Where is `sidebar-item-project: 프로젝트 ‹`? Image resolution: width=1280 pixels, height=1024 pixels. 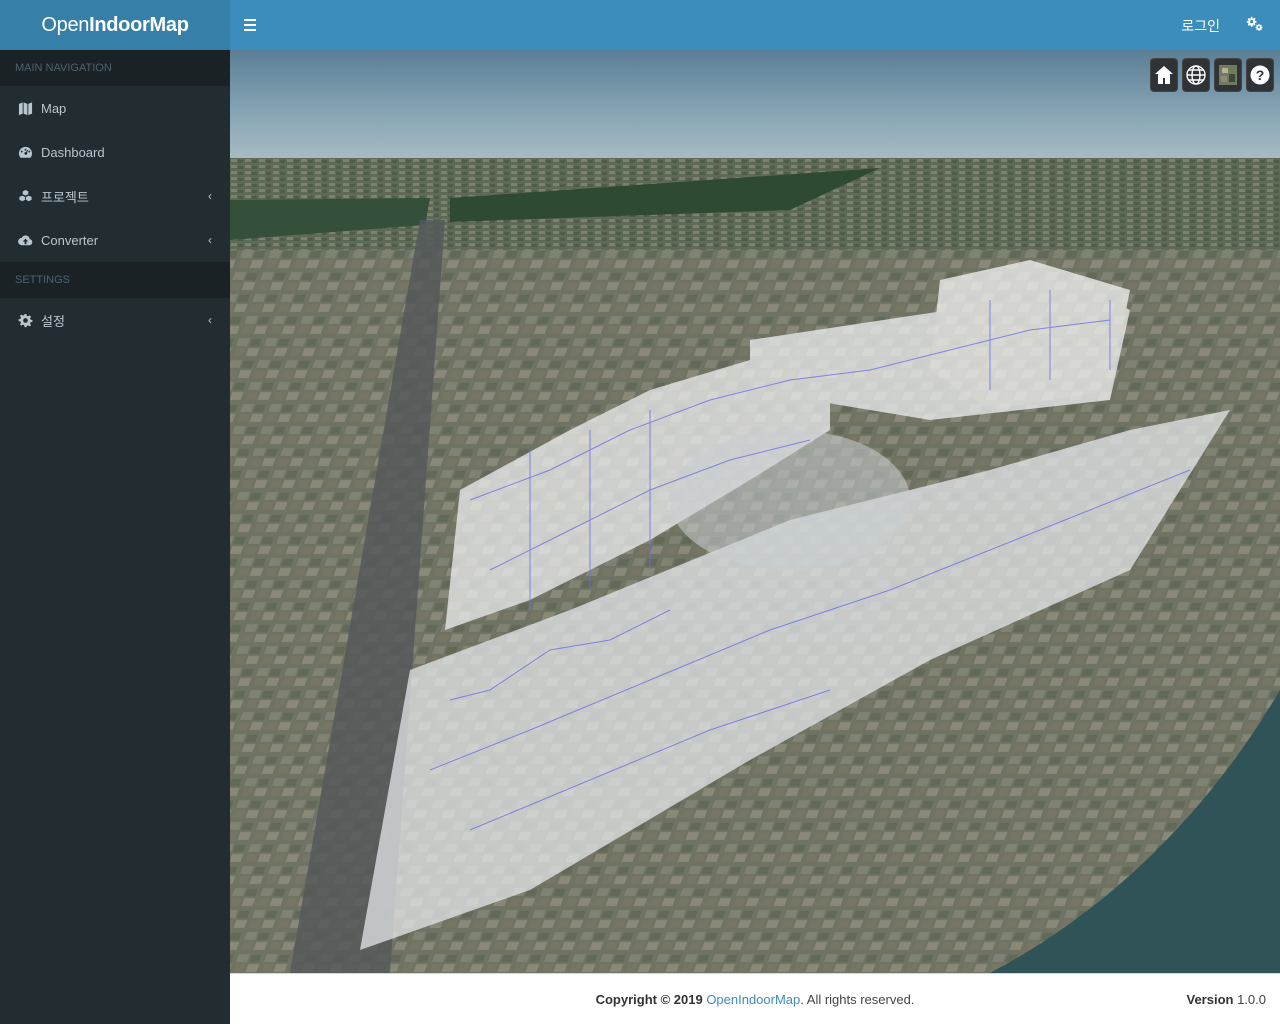 sidebar-item-project: 프로젝트 ‹ is located at coordinates (115, 196).